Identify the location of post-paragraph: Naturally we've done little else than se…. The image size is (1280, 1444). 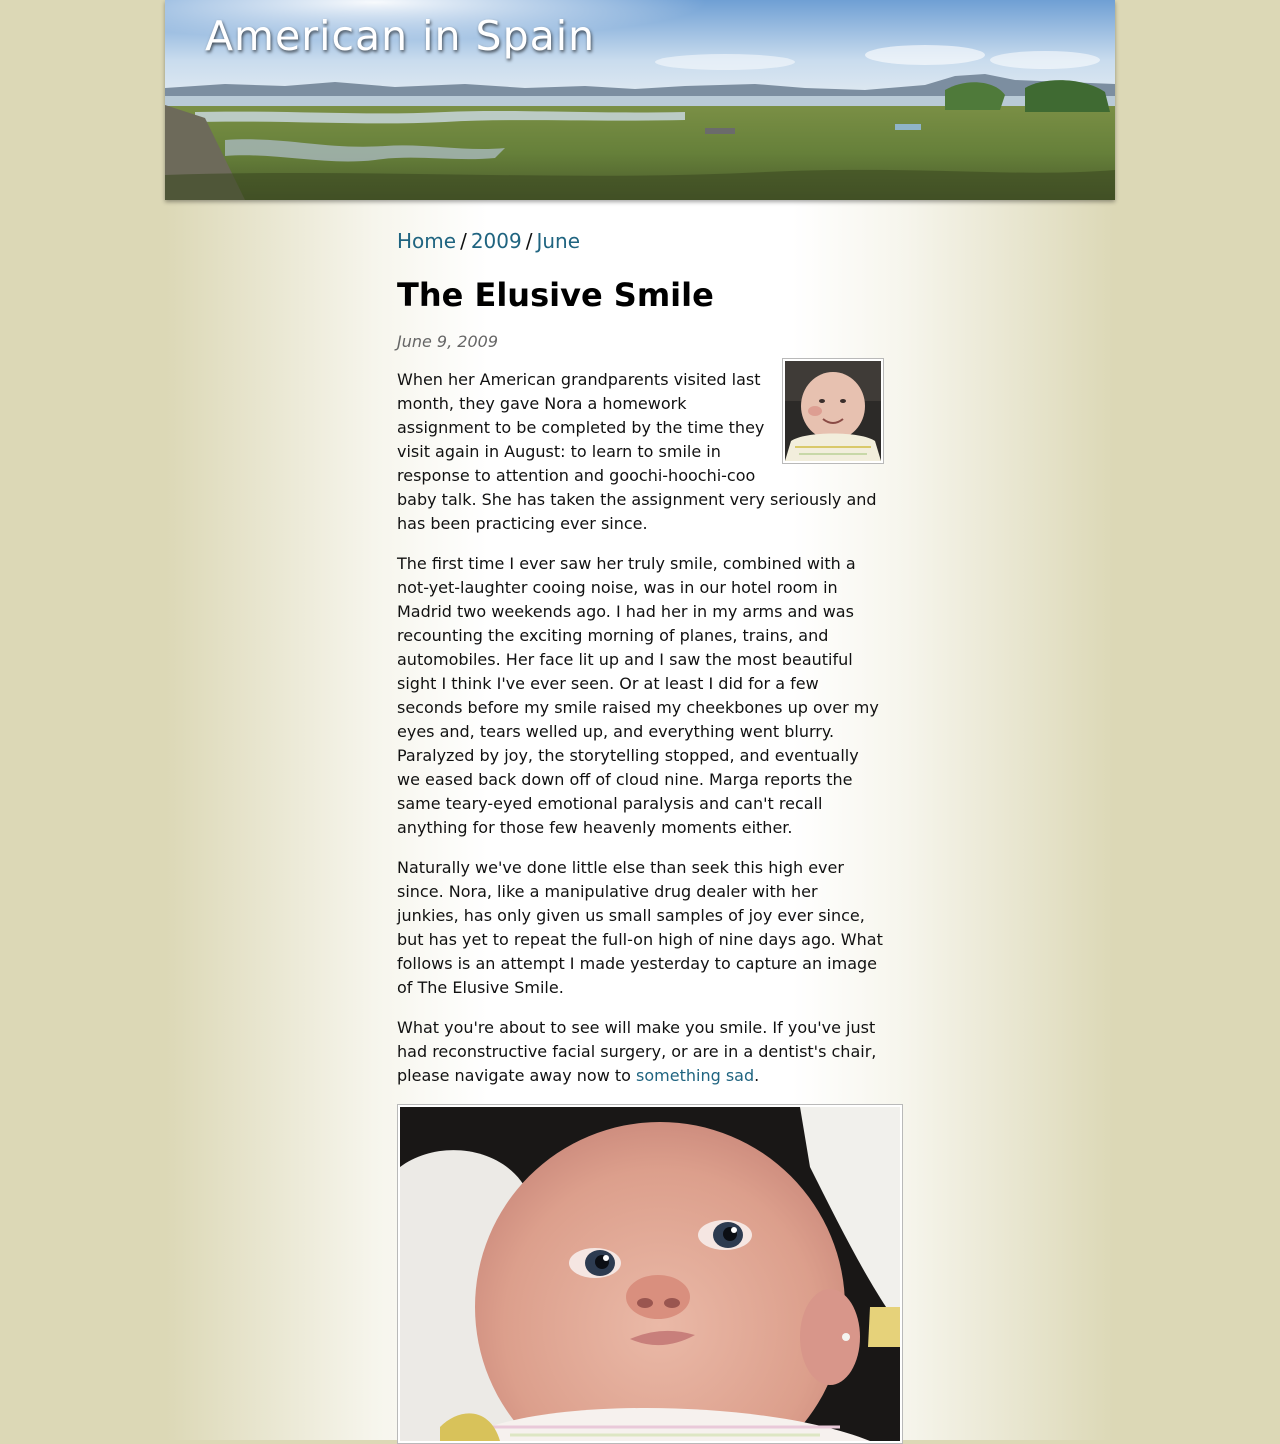
(640, 927).